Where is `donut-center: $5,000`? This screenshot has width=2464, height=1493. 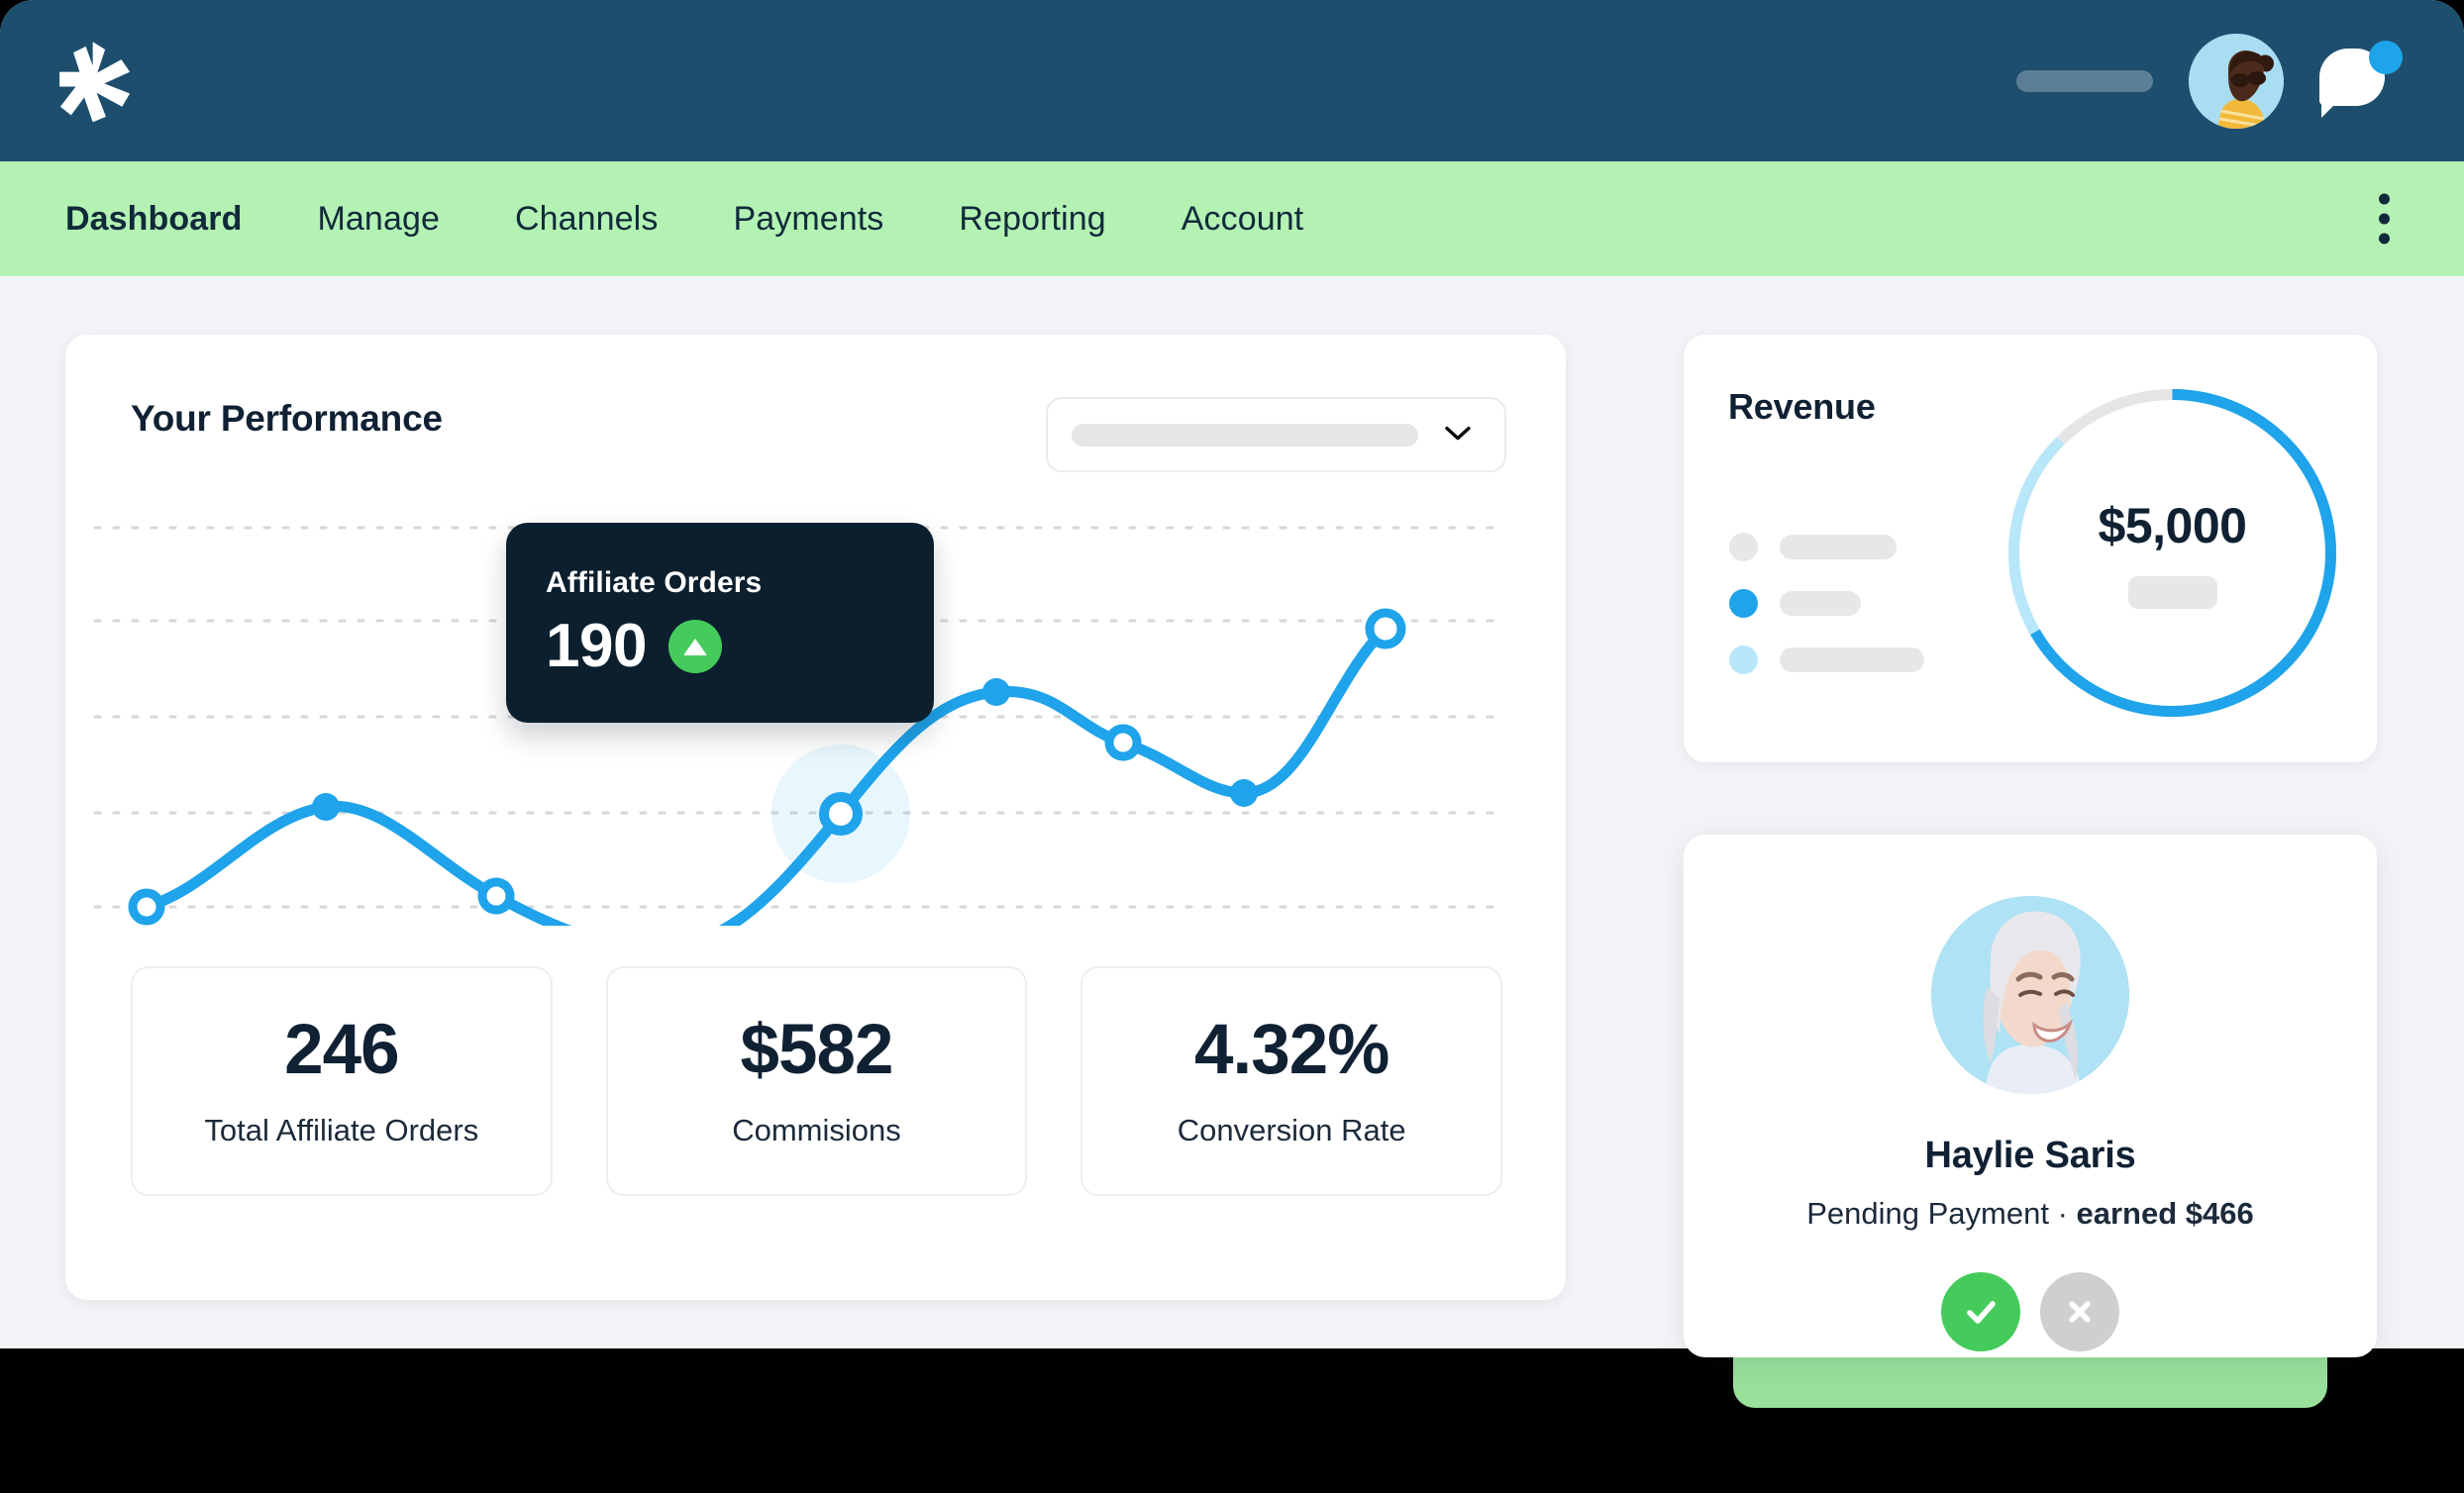 donut-center: $5,000 is located at coordinates (2173, 553).